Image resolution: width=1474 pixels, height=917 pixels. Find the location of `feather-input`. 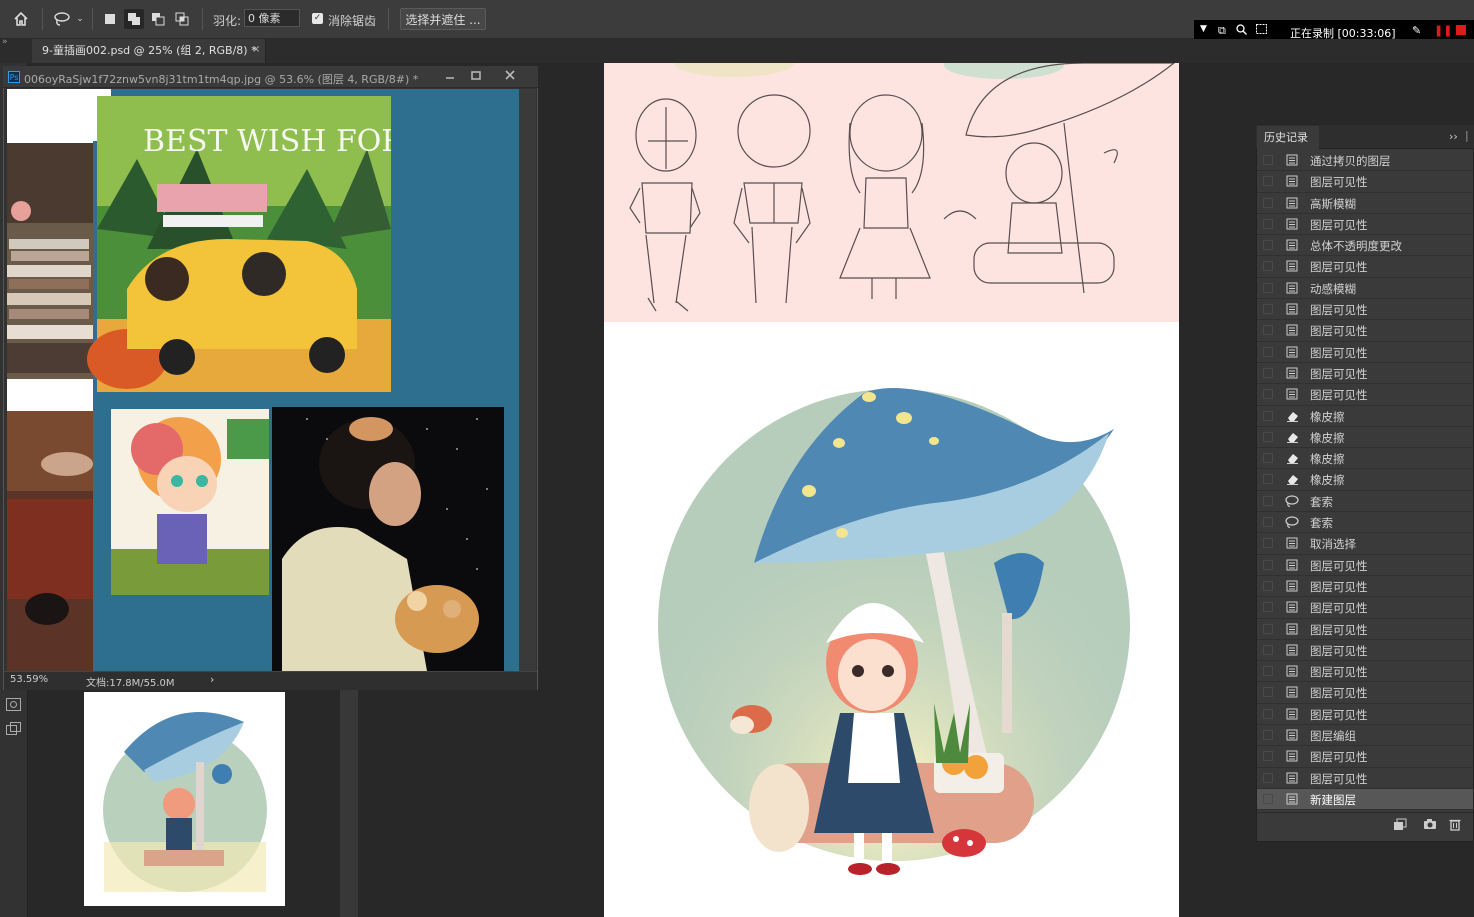

feather-input is located at coordinates (272, 18).